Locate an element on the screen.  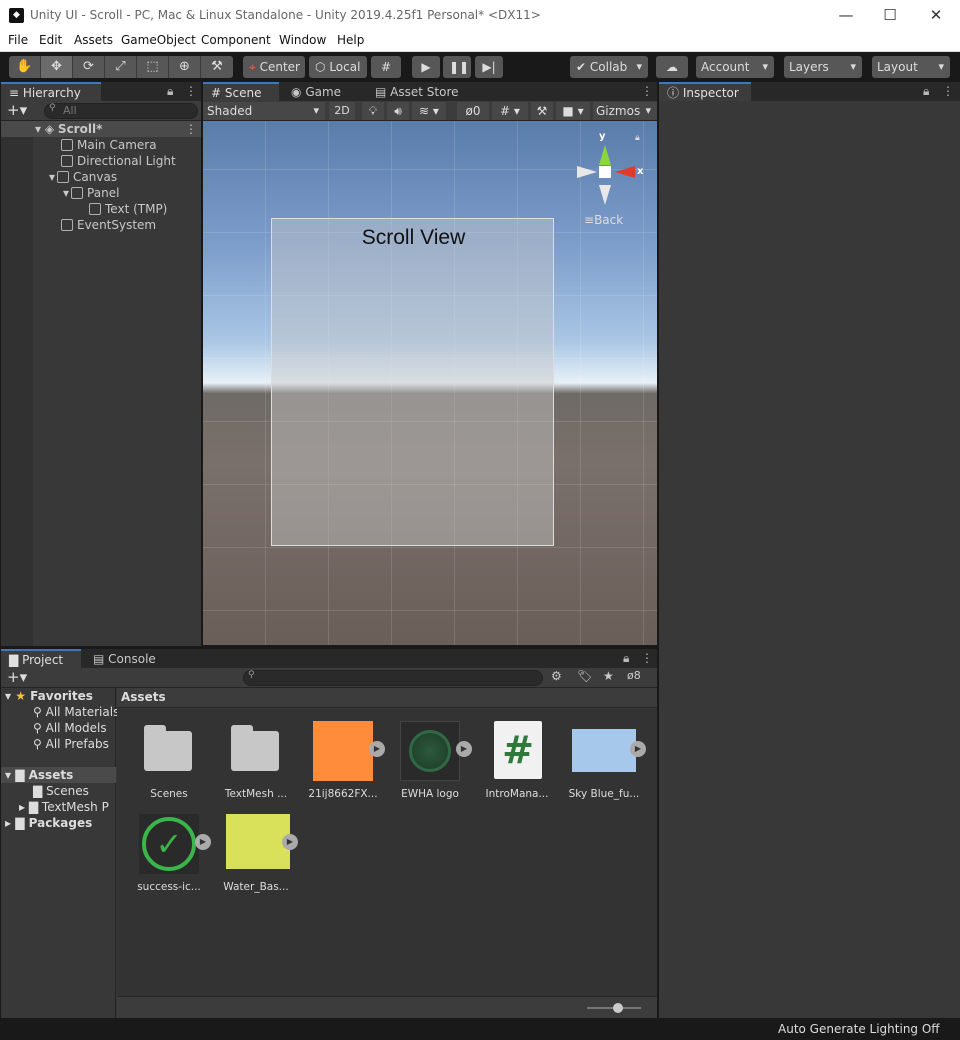
camera-settings-dropdown: ■ ▾ is located at coordinates (573, 111).